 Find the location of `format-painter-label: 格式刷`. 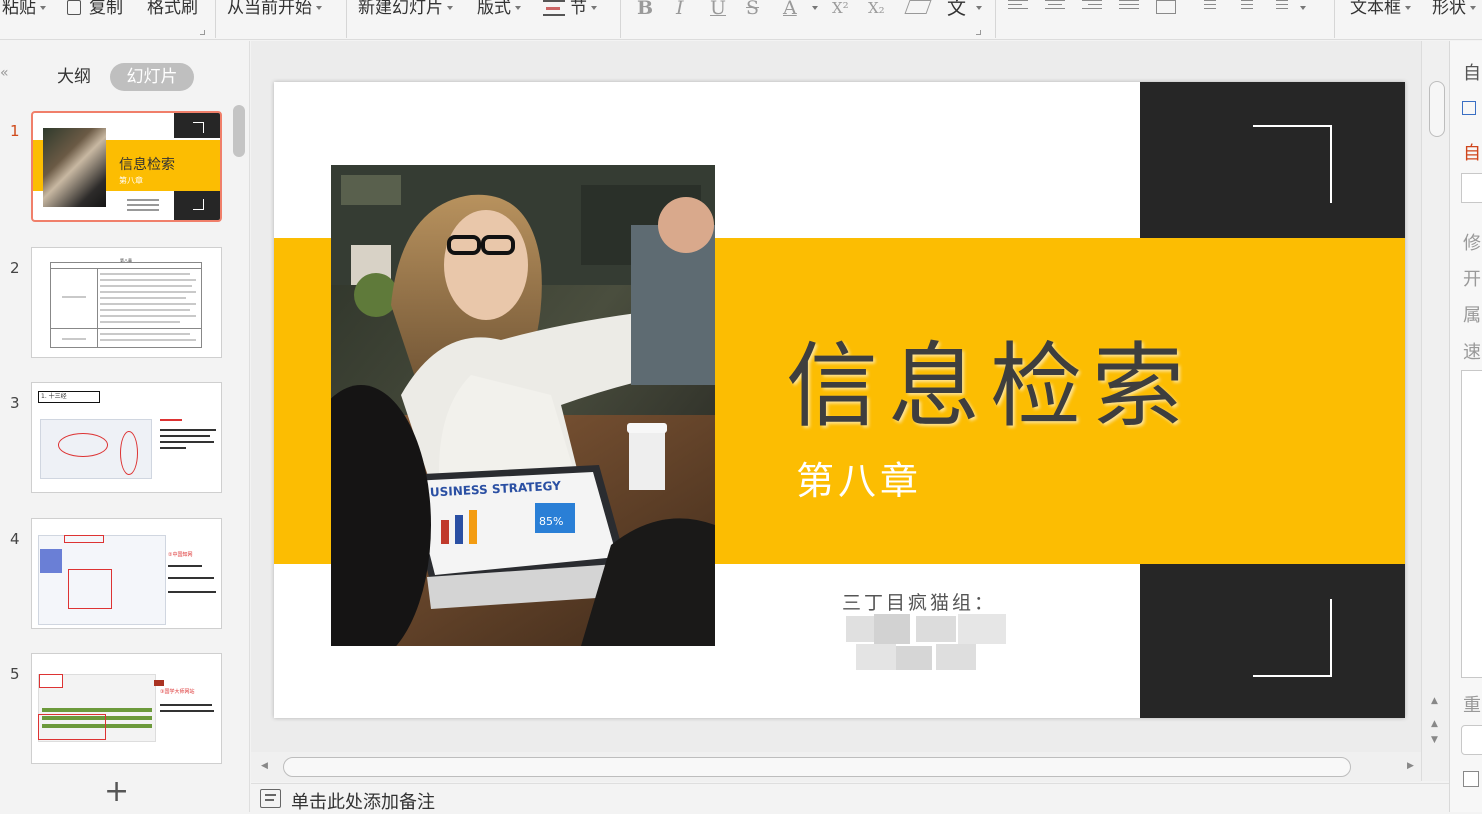

format-painter-label: 格式刷 is located at coordinates (172, 9).